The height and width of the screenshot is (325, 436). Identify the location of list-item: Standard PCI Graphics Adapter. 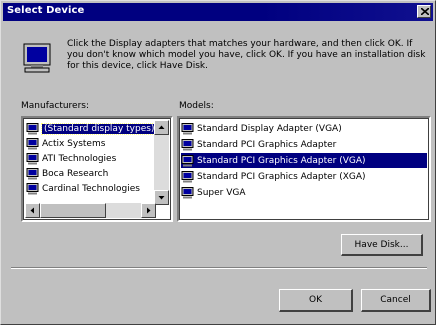
(304, 144).